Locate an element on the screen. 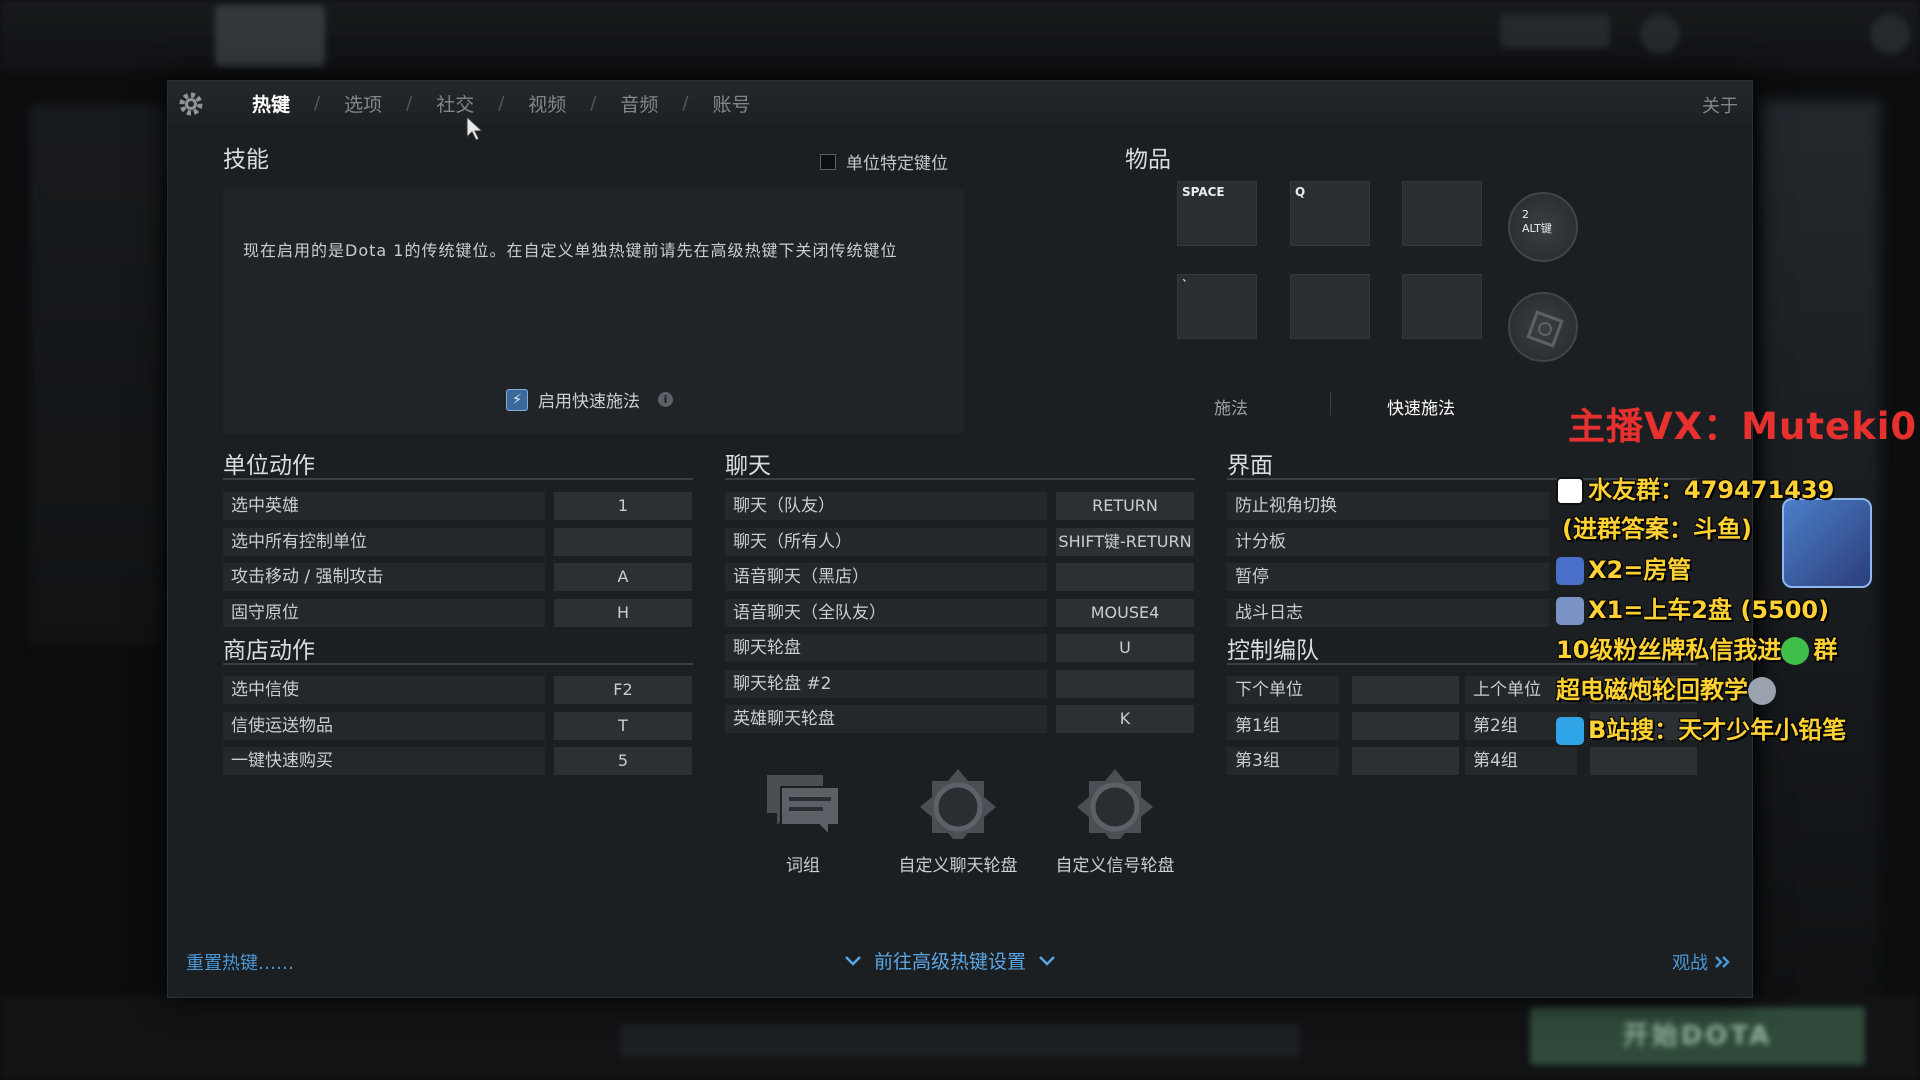  hotkey-action-label: 选中信使 is located at coordinates (384, 690).